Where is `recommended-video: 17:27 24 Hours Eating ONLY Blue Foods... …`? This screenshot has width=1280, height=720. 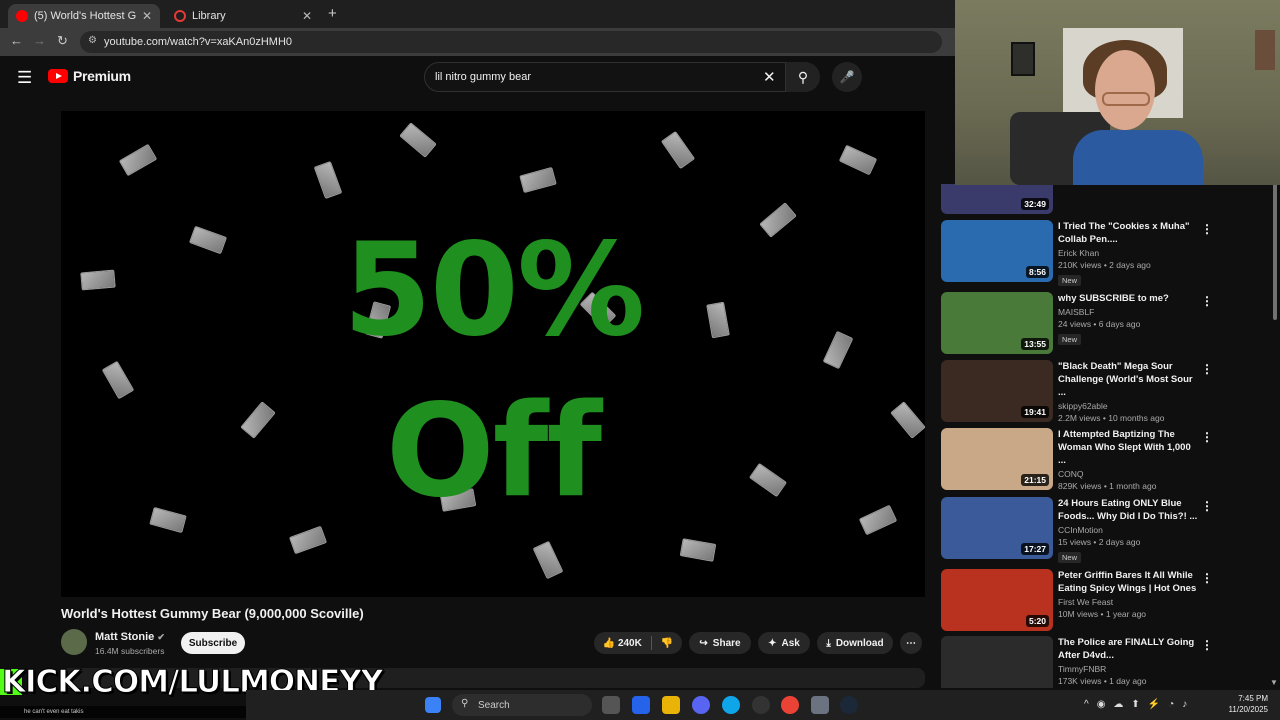 recommended-video: 17:27 24 Hours Eating ONLY Blue Foods... … is located at coordinates (1105, 530).